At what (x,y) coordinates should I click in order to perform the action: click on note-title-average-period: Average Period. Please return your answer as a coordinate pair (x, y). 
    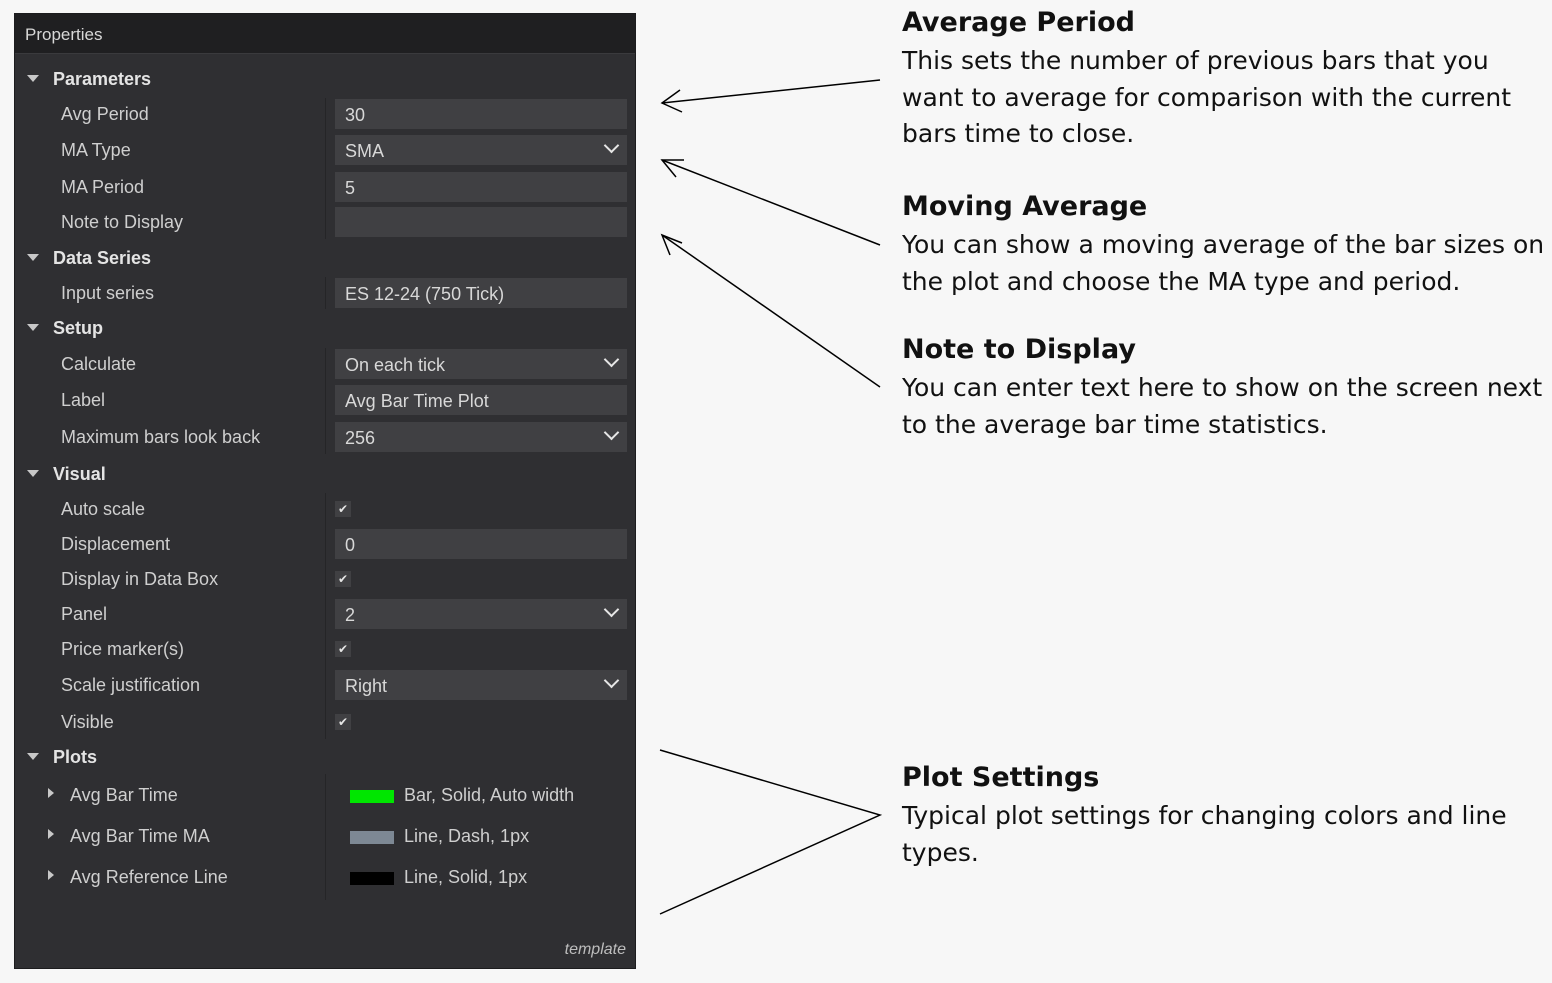
    Looking at the image, I should click on (1018, 22).